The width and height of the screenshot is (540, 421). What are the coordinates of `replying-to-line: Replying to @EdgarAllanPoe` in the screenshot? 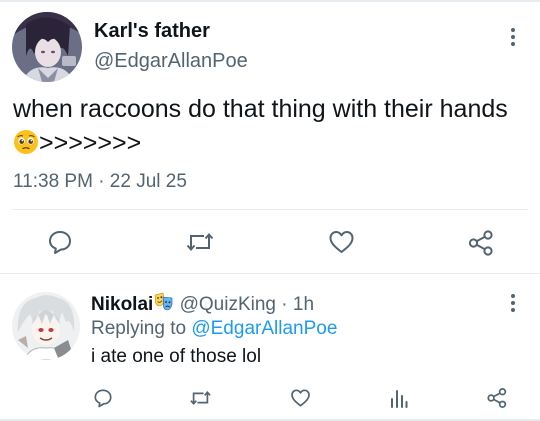 It's located at (214, 329).